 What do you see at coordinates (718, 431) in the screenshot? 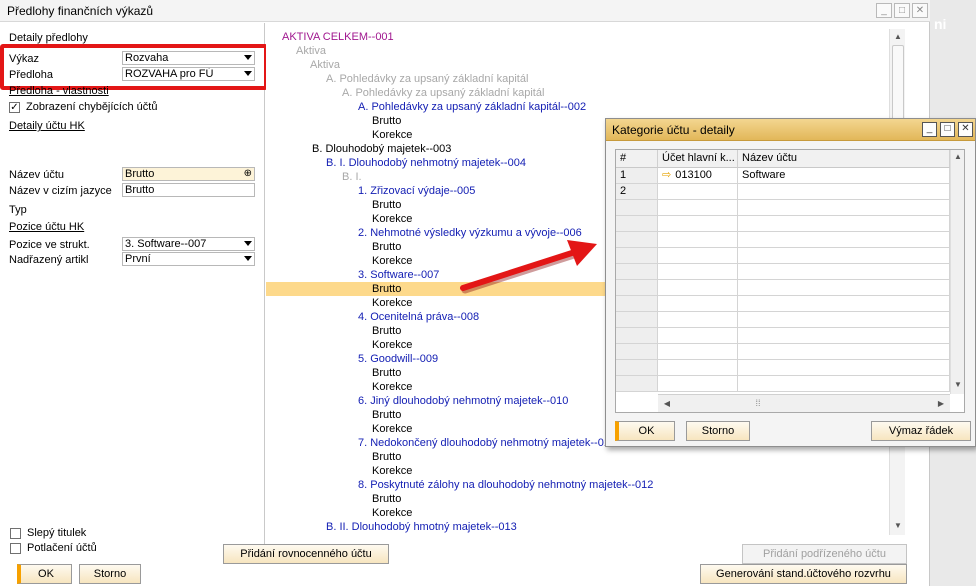
I see `dialog-cancel-button: Storno` at bounding box center [718, 431].